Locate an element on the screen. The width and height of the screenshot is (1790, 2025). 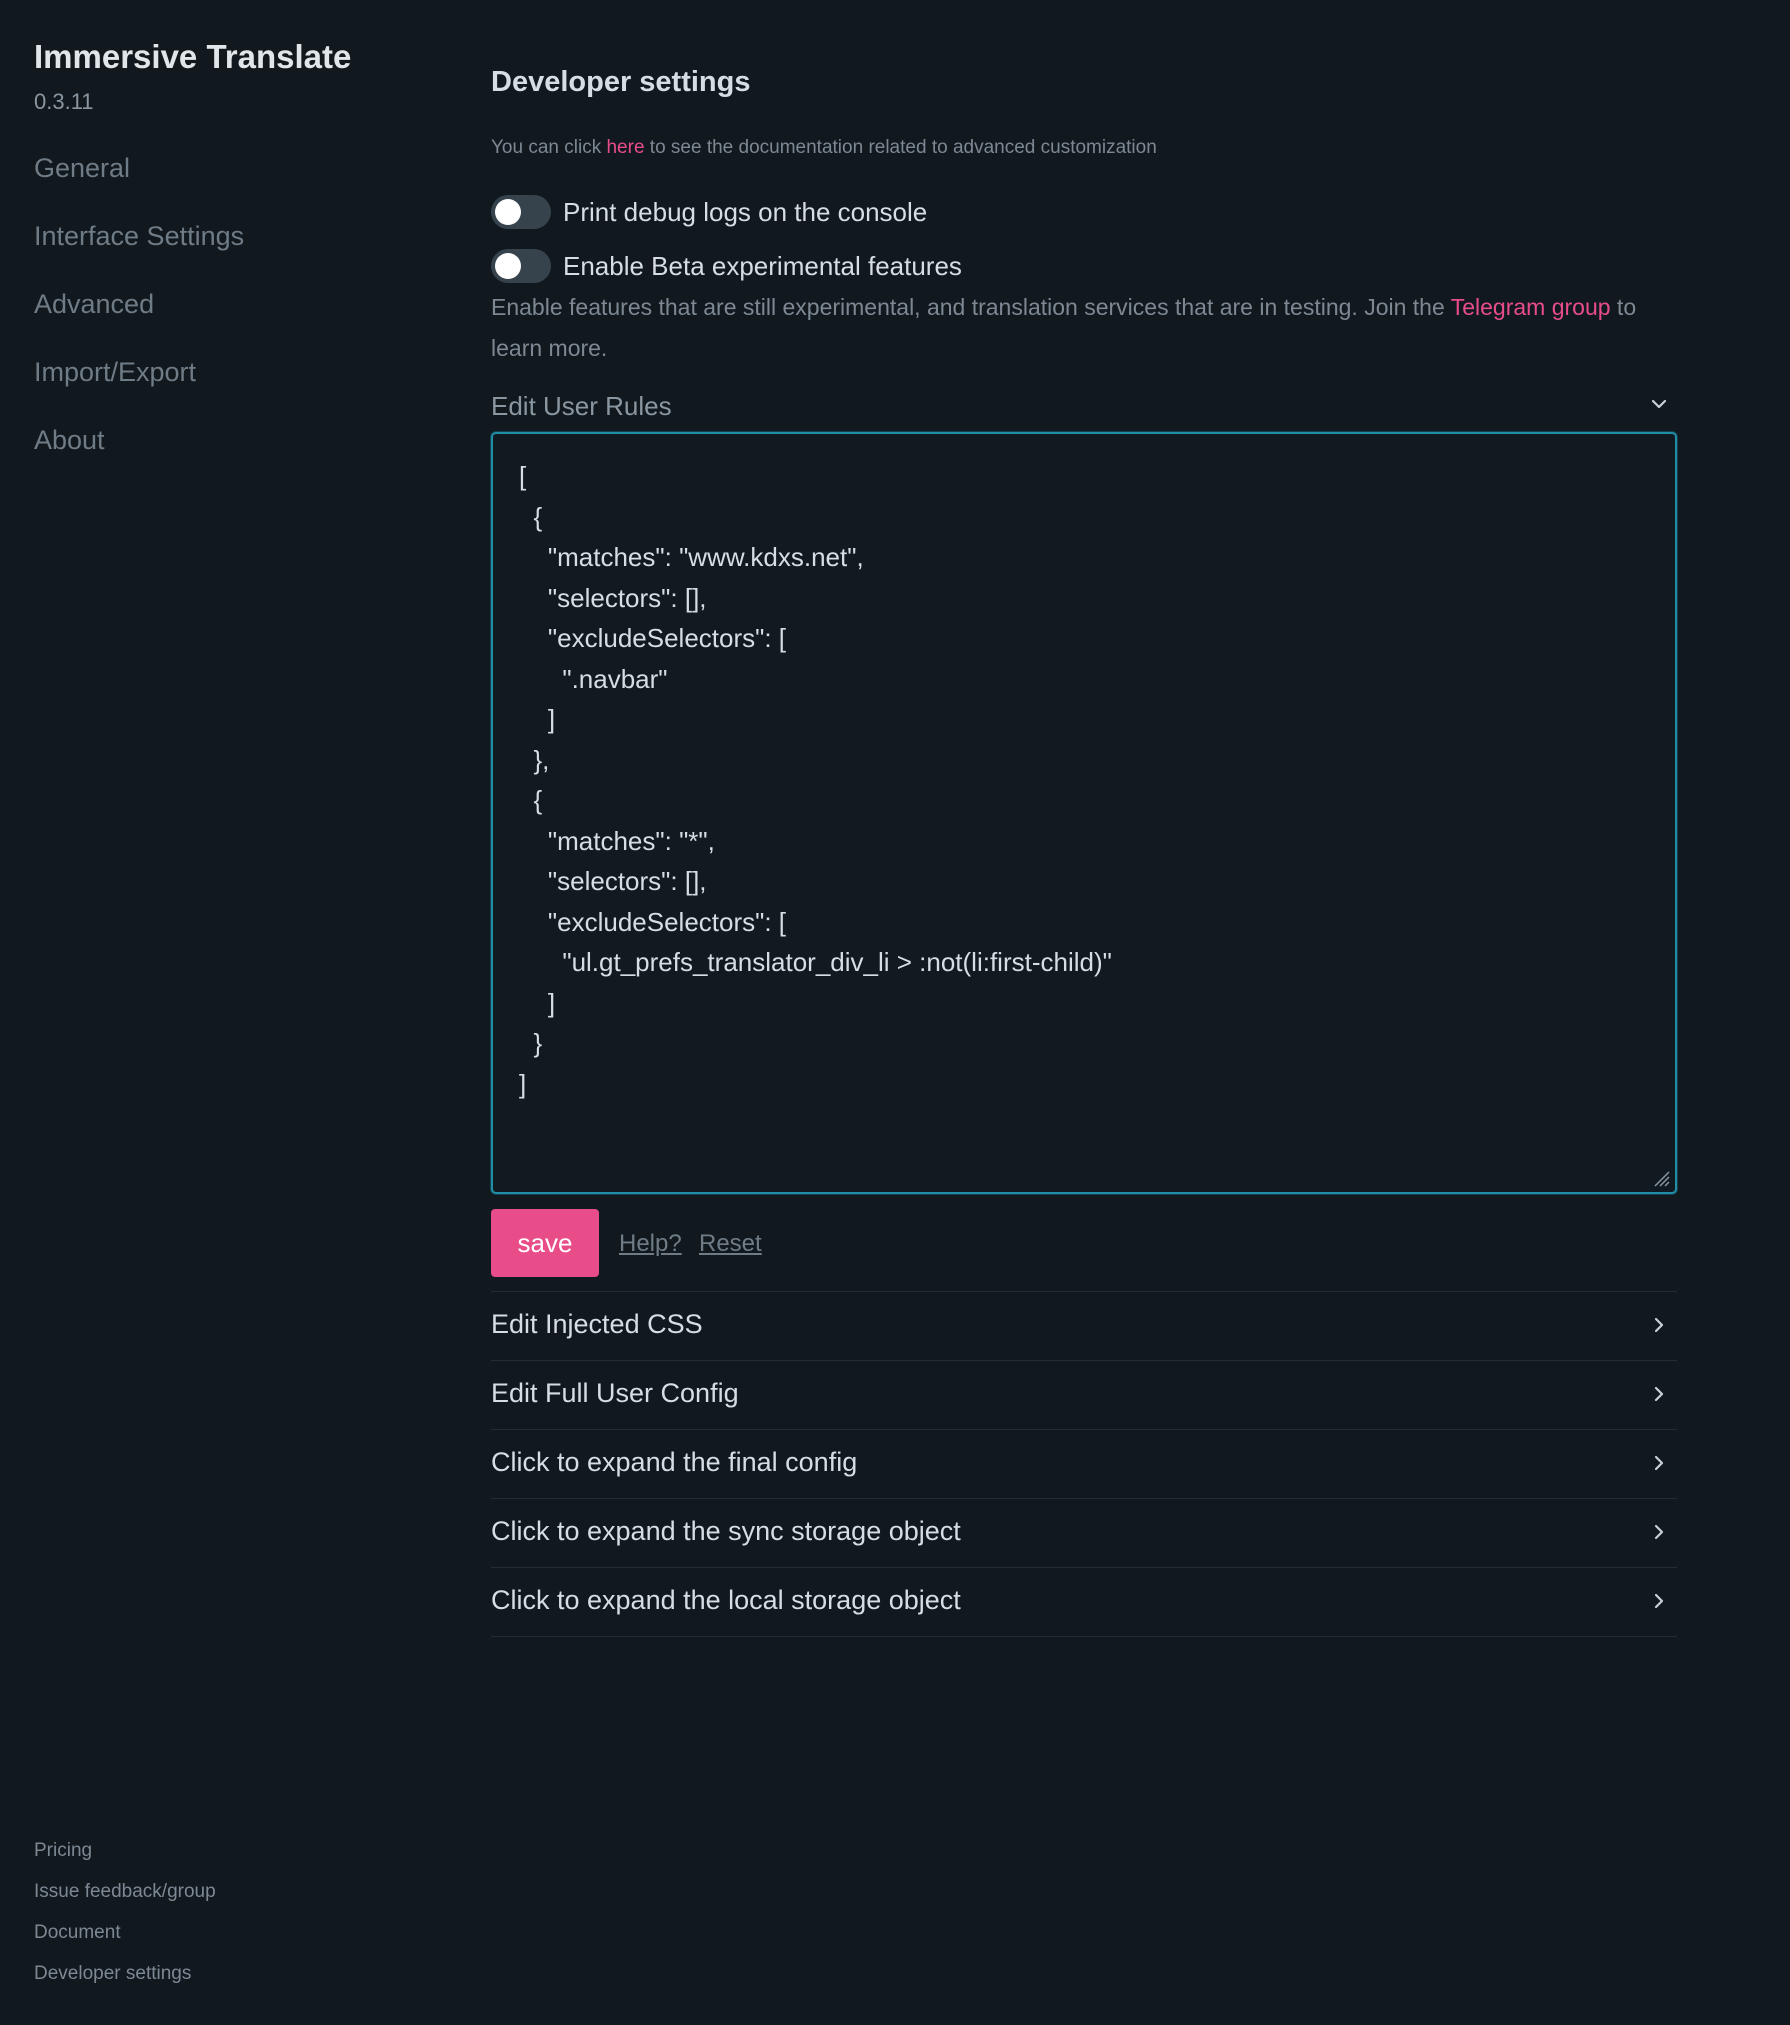
final-config-row: Click to expand the final config is located at coordinates (1084, 1464).